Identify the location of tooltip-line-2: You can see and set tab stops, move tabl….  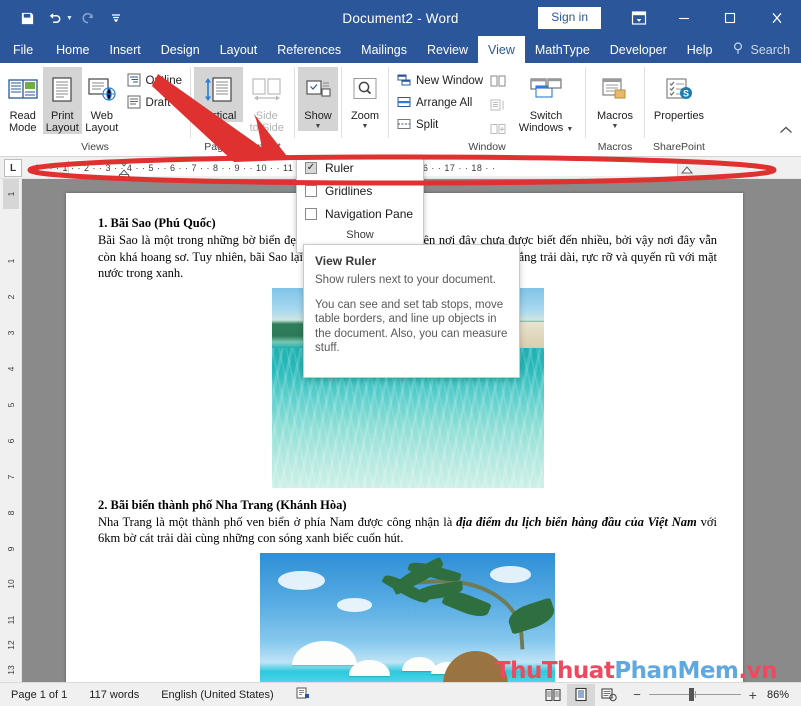
(411, 326).